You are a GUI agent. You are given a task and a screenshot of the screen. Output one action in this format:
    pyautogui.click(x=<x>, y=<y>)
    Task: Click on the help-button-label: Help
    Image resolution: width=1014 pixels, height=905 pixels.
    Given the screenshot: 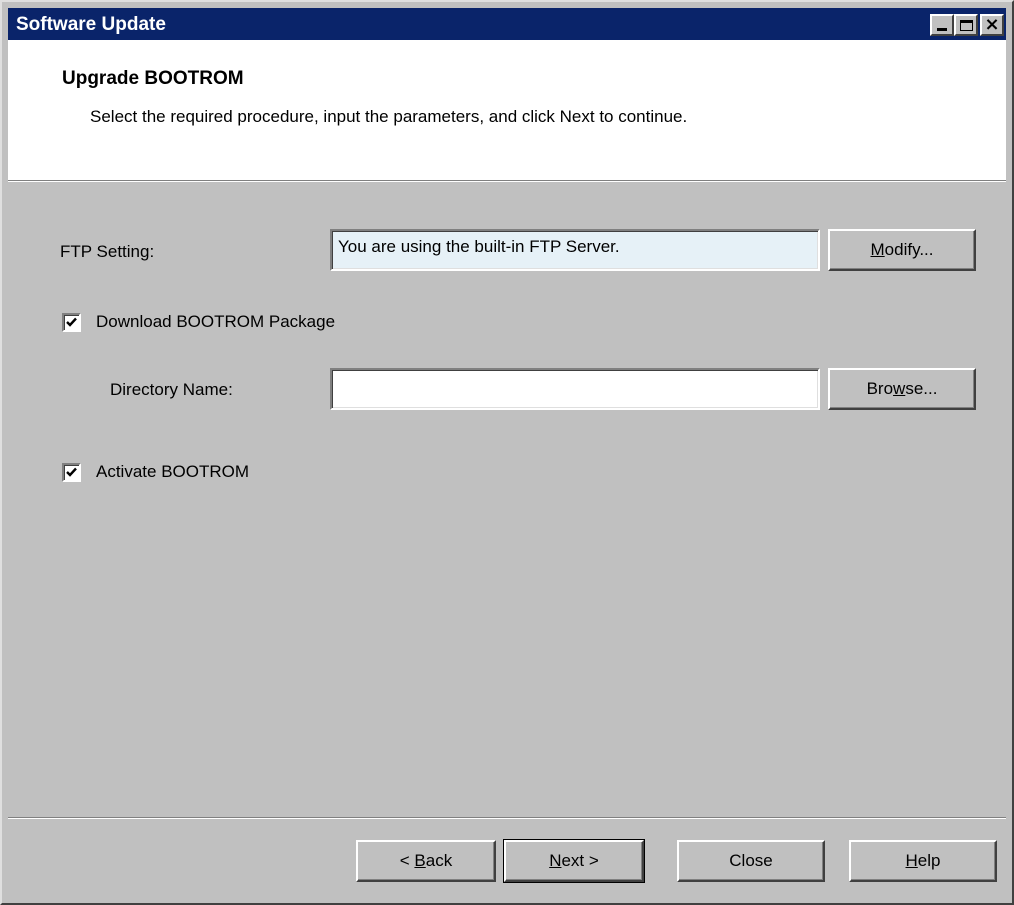 What is the action you would take?
    pyautogui.click(x=923, y=860)
    